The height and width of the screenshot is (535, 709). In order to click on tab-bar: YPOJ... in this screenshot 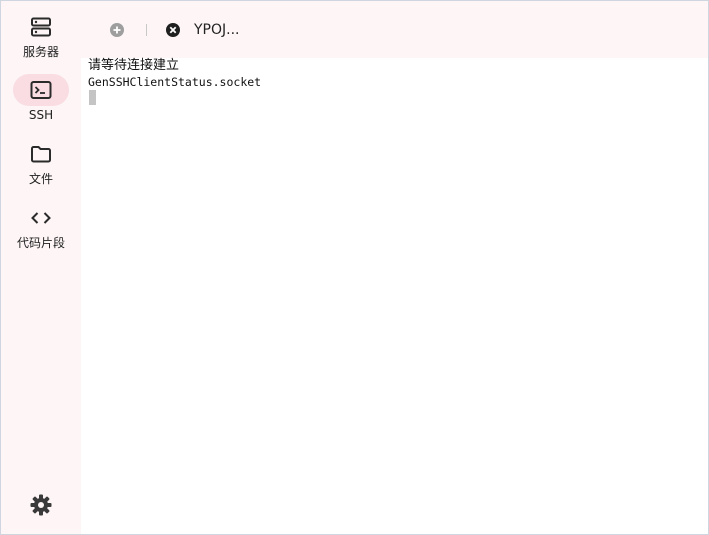, I will do `click(394, 29)`.